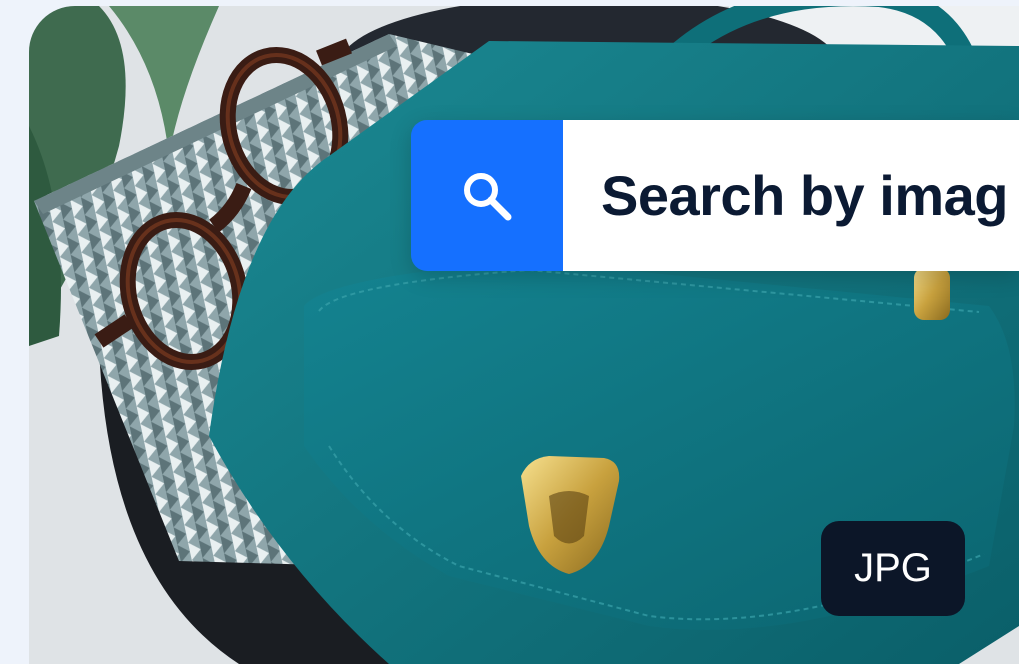  I want to click on search-label: Search by imag, so click(804, 195).